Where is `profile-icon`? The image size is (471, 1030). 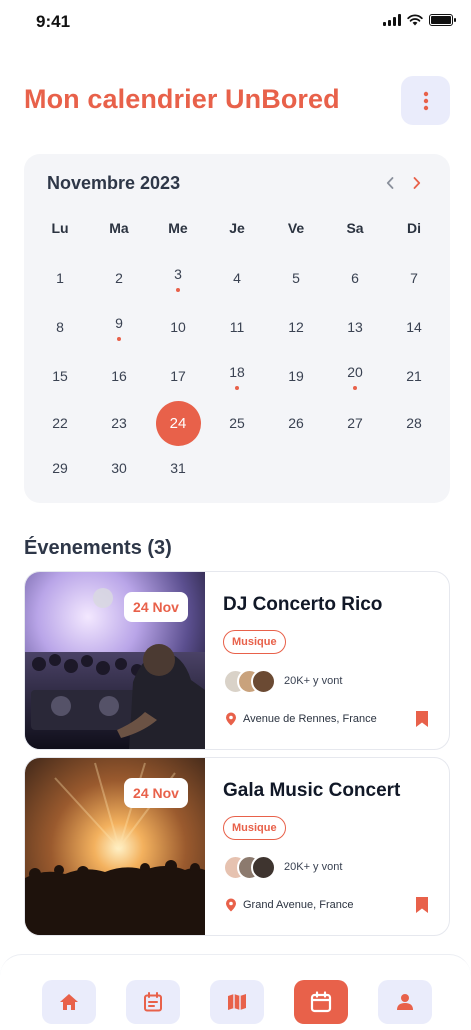
profile-icon is located at coordinates (405, 1002).